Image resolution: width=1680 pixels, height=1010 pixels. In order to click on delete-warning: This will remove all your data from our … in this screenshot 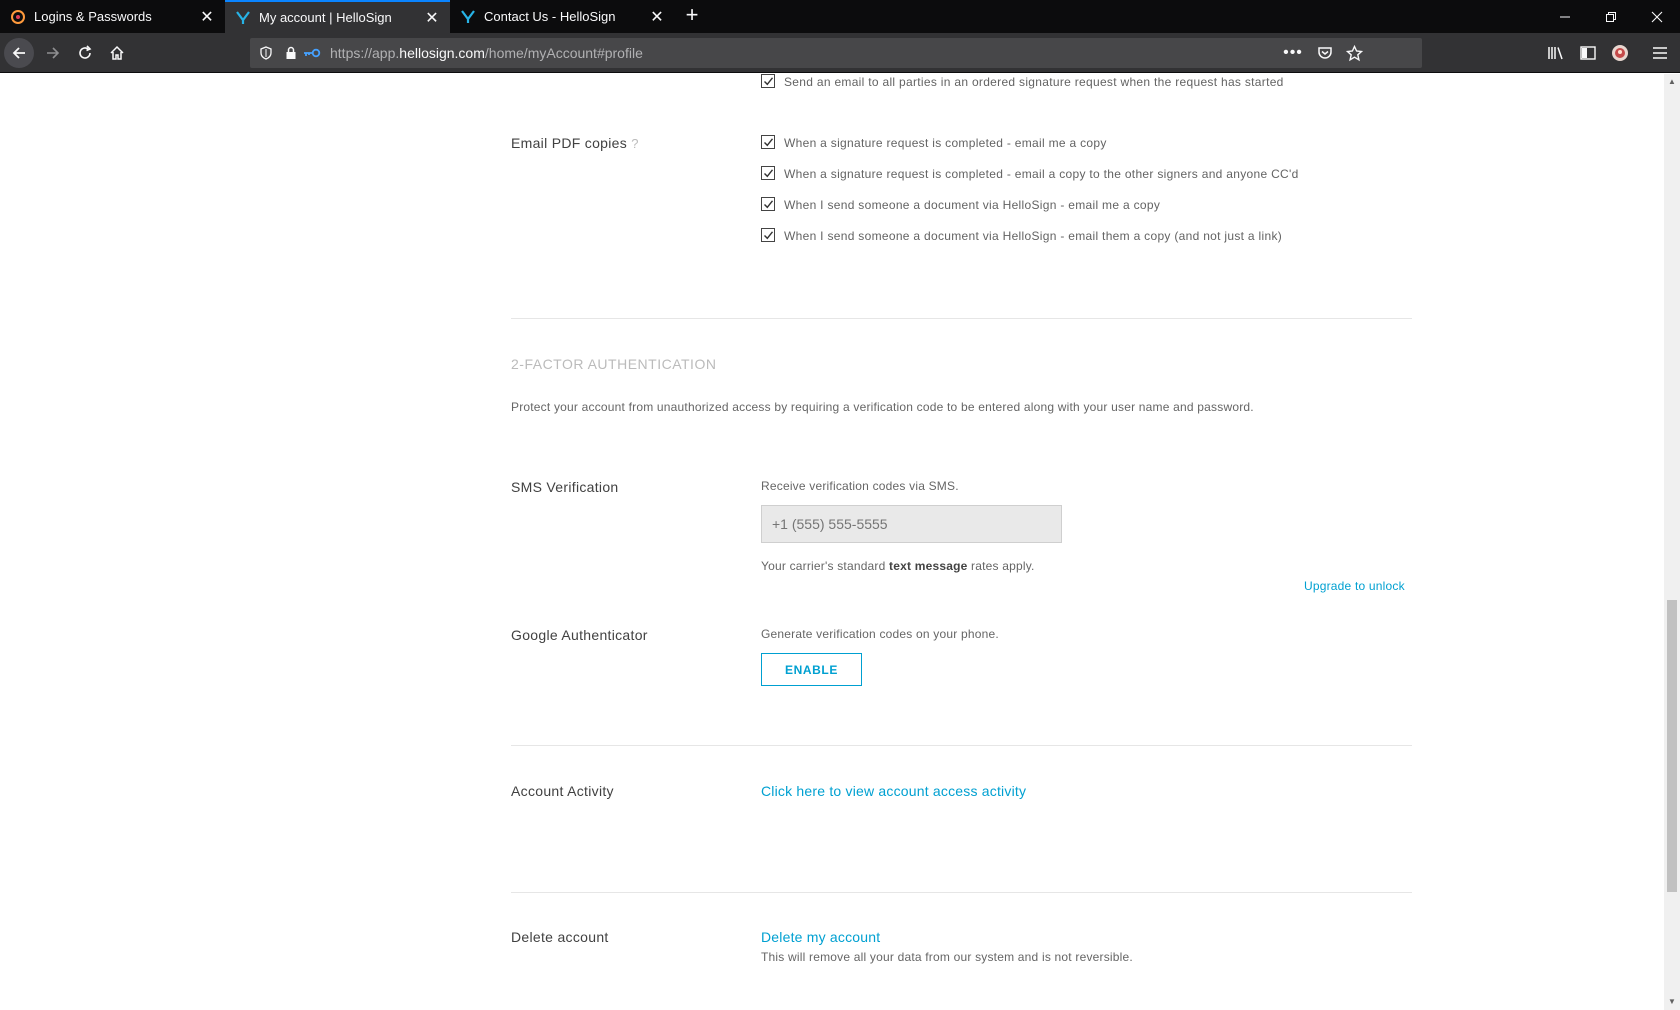, I will do `click(947, 957)`.